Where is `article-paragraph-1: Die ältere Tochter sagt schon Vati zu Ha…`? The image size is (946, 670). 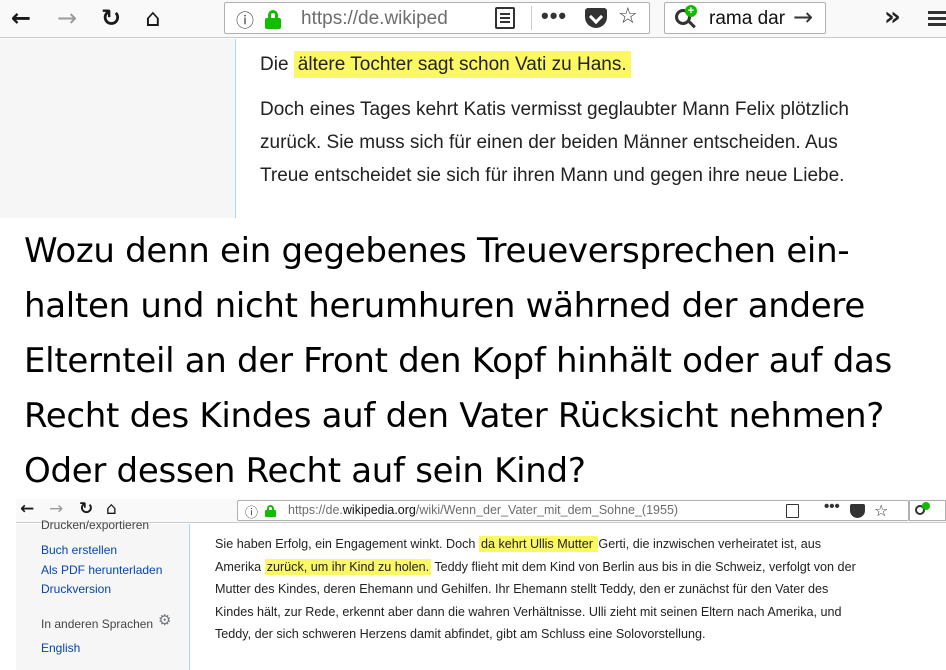 article-paragraph-1: Die ältere Tochter sagt schon Vati zu Ha… is located at coordinates (445, 64).